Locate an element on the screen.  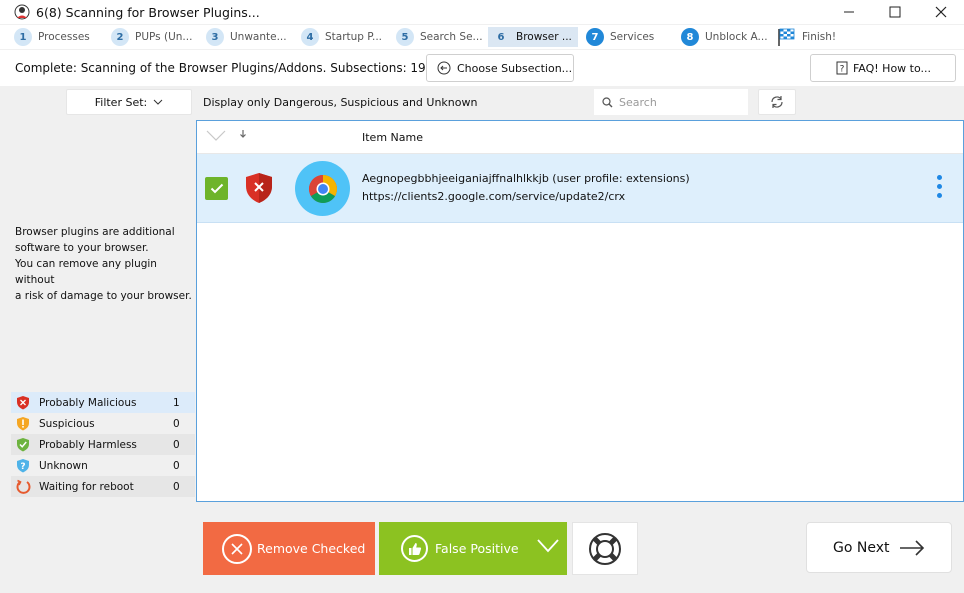
shield-exclamation-icon is located at coordinates (23, 424).